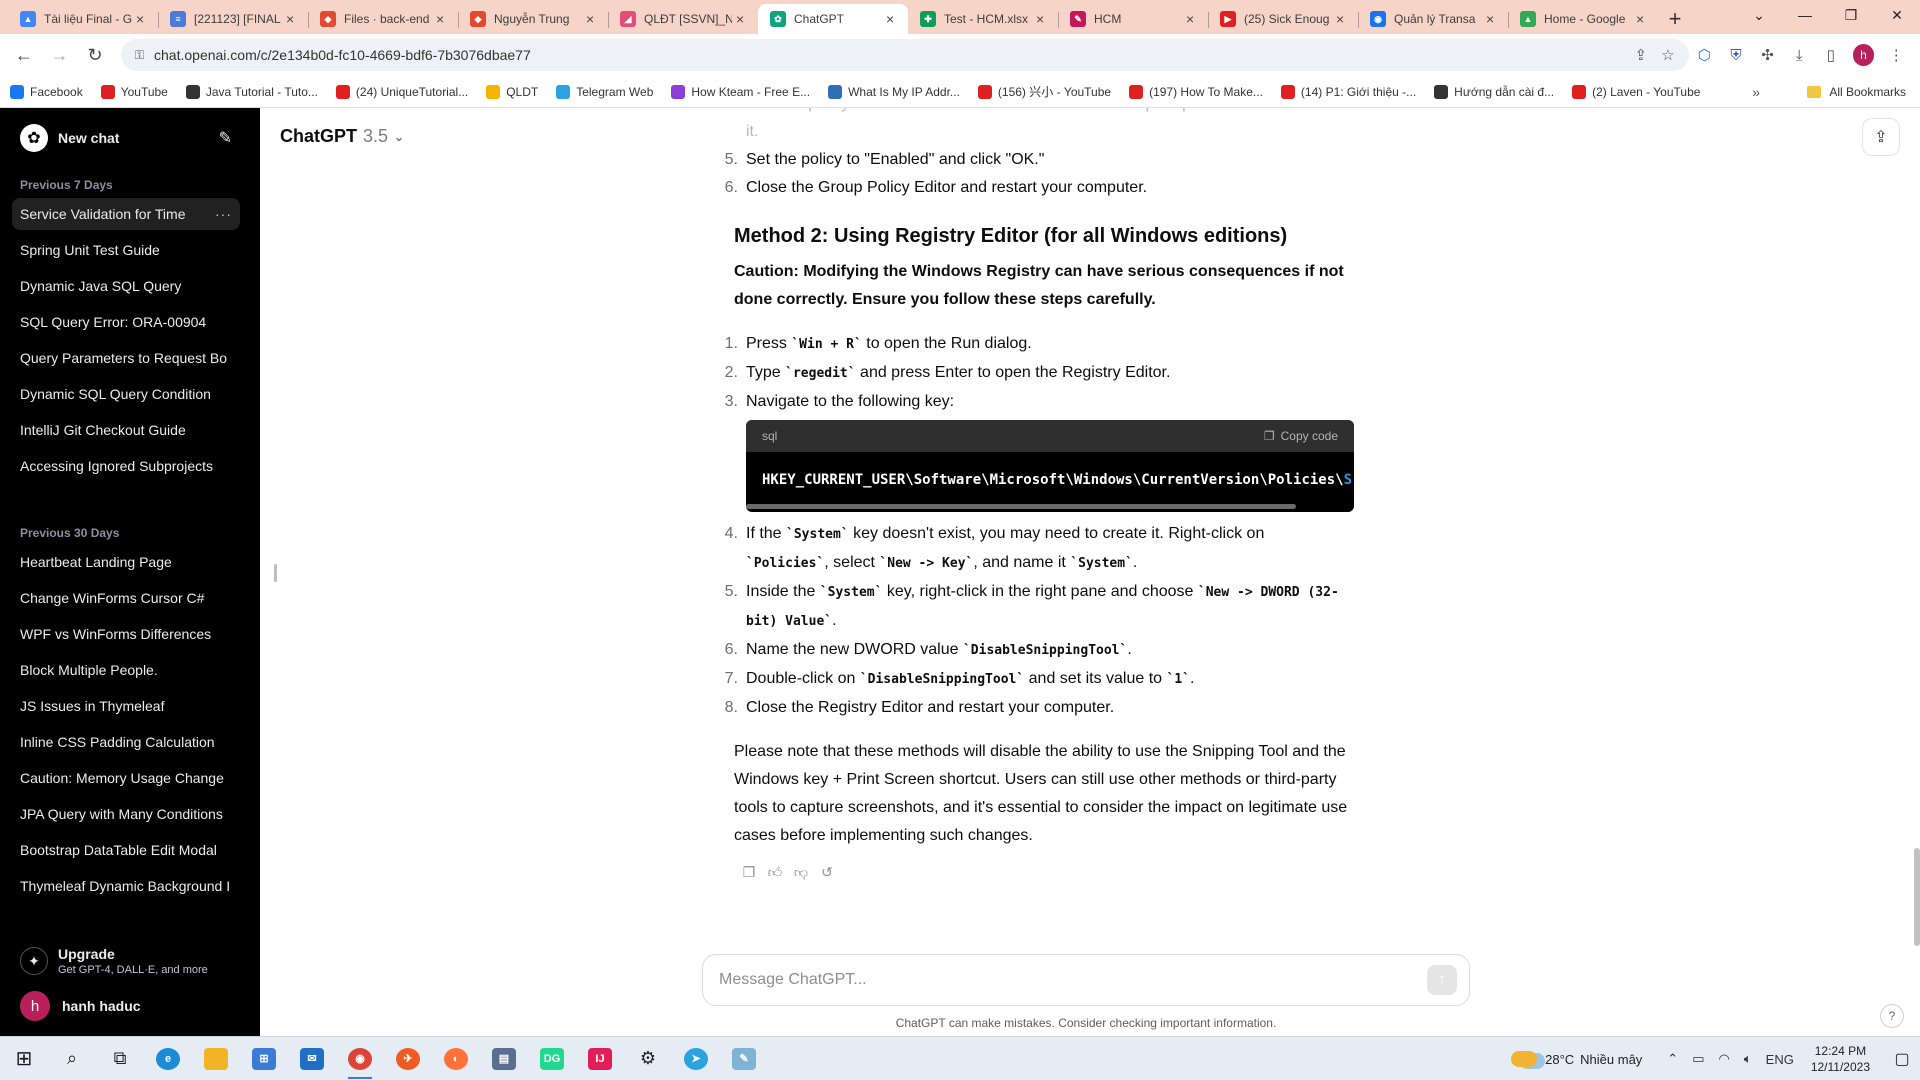 The width and height of the screenshot is (1920, 1080). I want to click on display-icon: ▭, so click(1698, 1059).